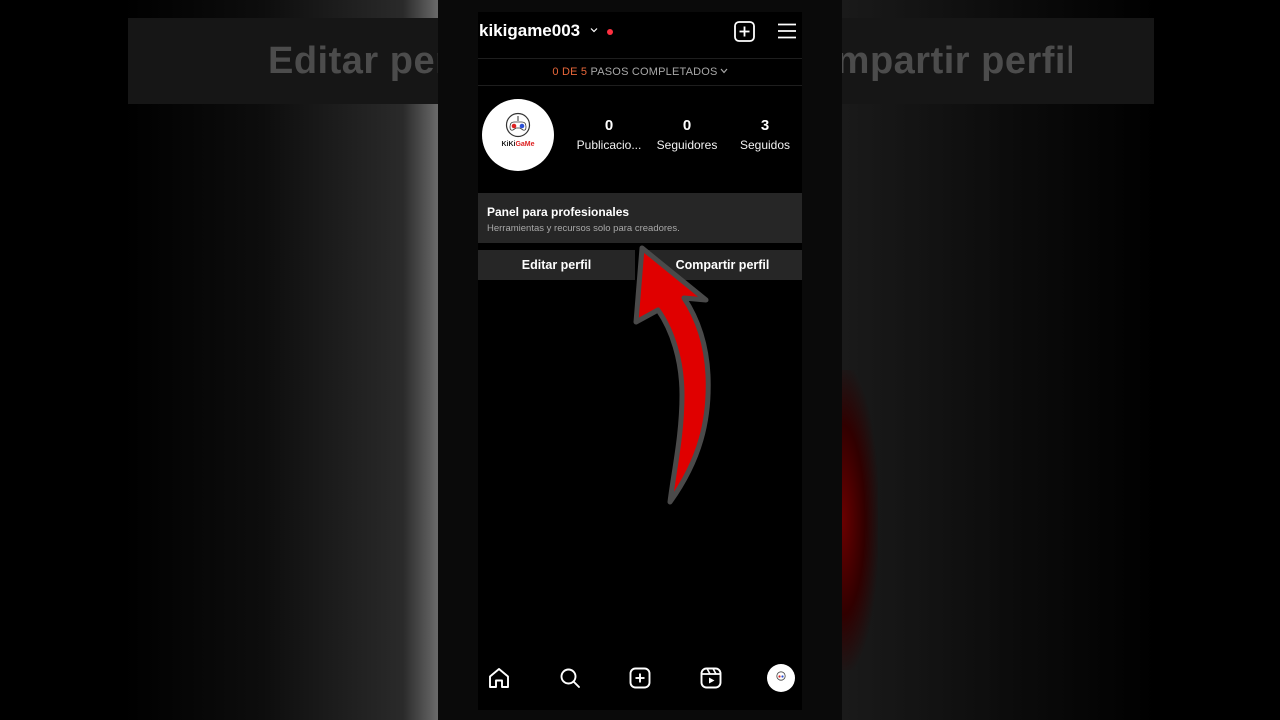 This screenshot has height=720, width=1280. Describe the element at coordinates (687, 145) in the screenshot. I see `stat-followers-label: Seguidores` at that location.